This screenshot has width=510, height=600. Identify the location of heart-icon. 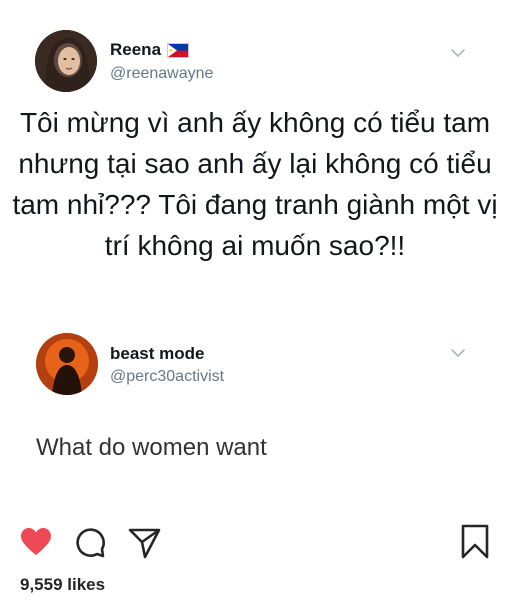
(36, 542).